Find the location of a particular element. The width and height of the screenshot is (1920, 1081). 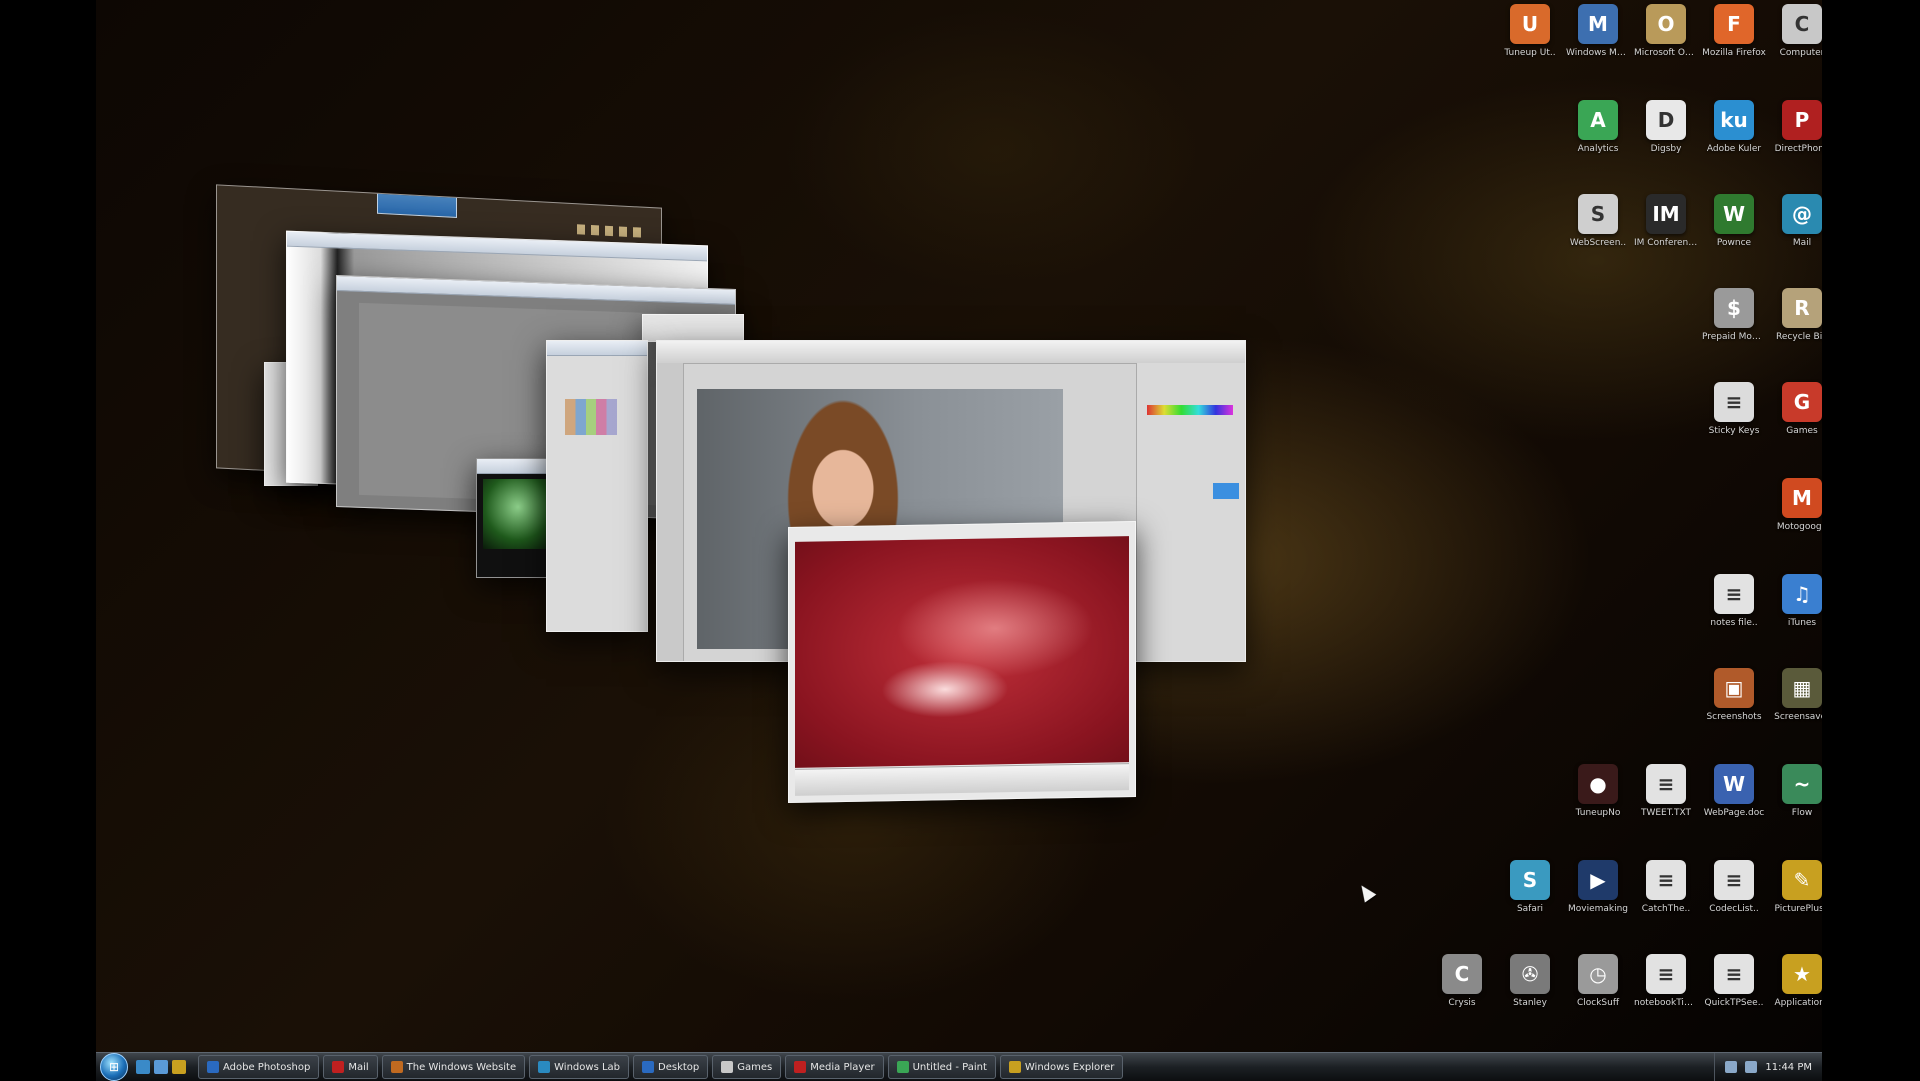

volume-icon is located at coordinates (1751, 1067).